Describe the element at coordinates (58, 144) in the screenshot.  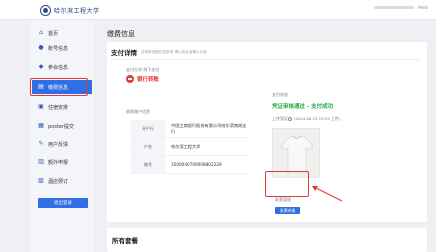
I see `sidebar-item-label: 用户反馈` at that location.